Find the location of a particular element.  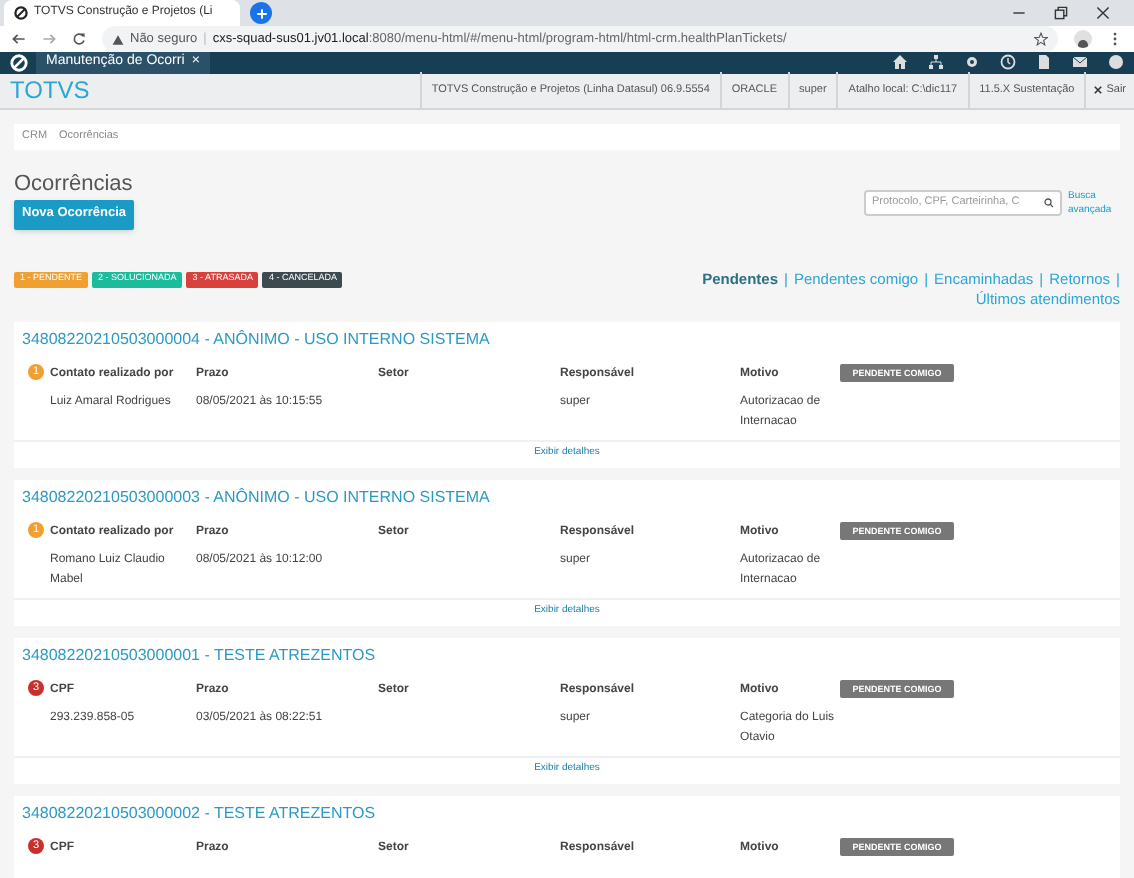

back-icon is located at coordinates (19, 39).